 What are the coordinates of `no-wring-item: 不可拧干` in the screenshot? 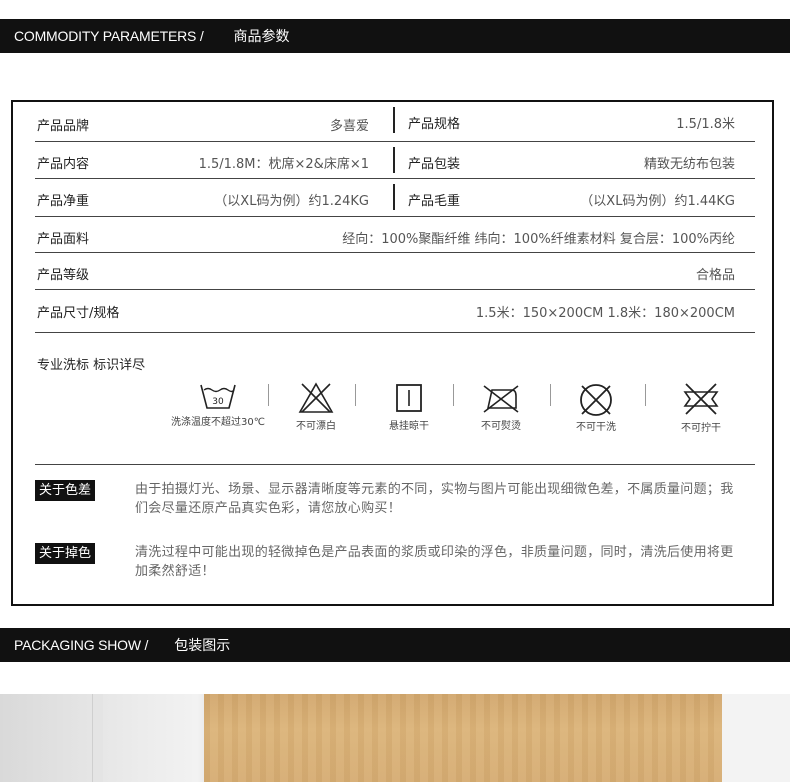 It's located at (701, 408).